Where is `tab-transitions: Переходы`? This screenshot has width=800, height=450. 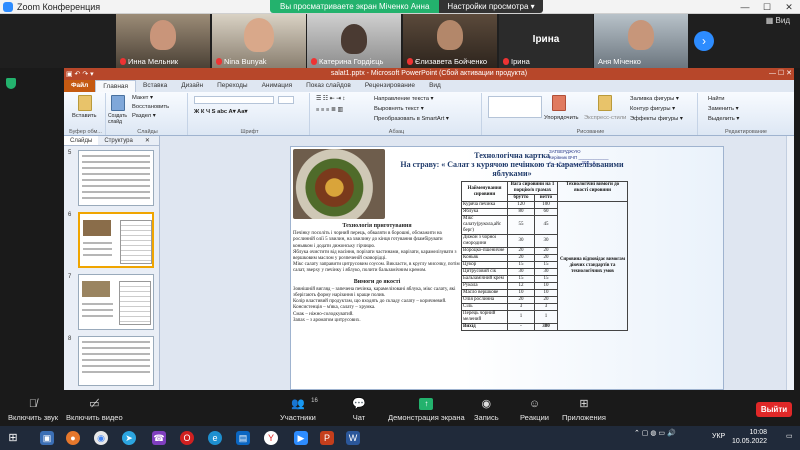 tab-transitions: Переходы is located at coordinates (232, 86).